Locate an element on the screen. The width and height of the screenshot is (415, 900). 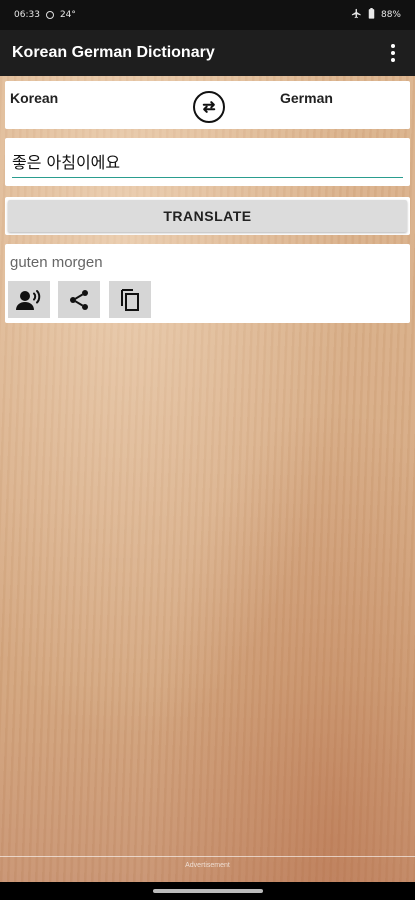
gesture-nav-bar is located at coordinates (207, 891).